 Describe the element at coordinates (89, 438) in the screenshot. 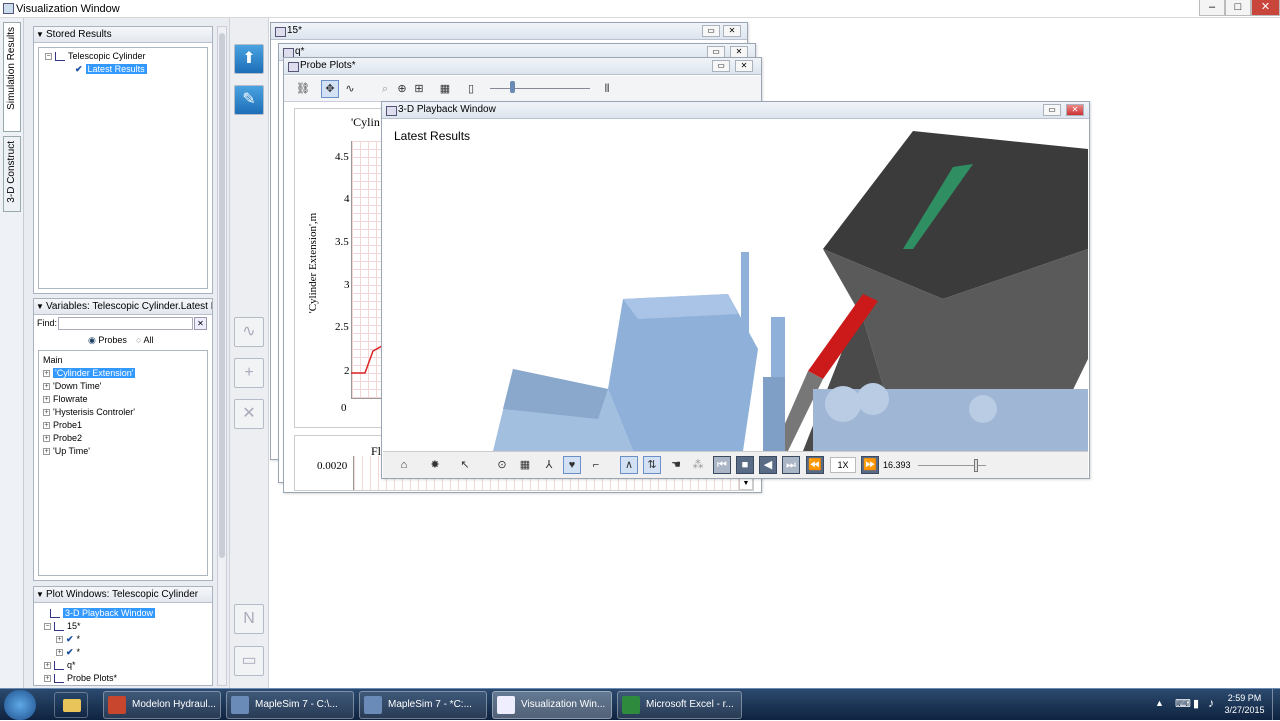

I see `variable-item: + Probe2` at that location.